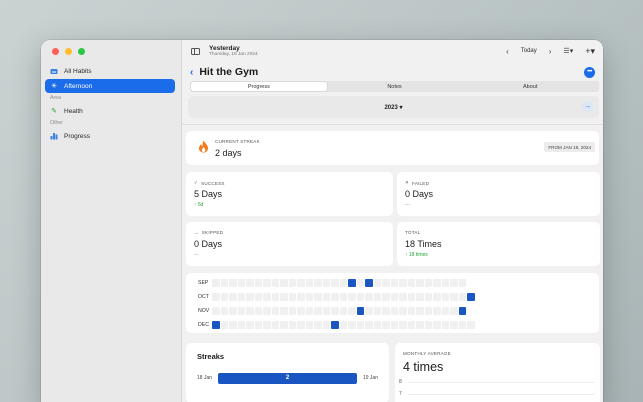 The width and height of the screenshot is (643, 402). I want to click on tab-about: About, so click(530, 86).